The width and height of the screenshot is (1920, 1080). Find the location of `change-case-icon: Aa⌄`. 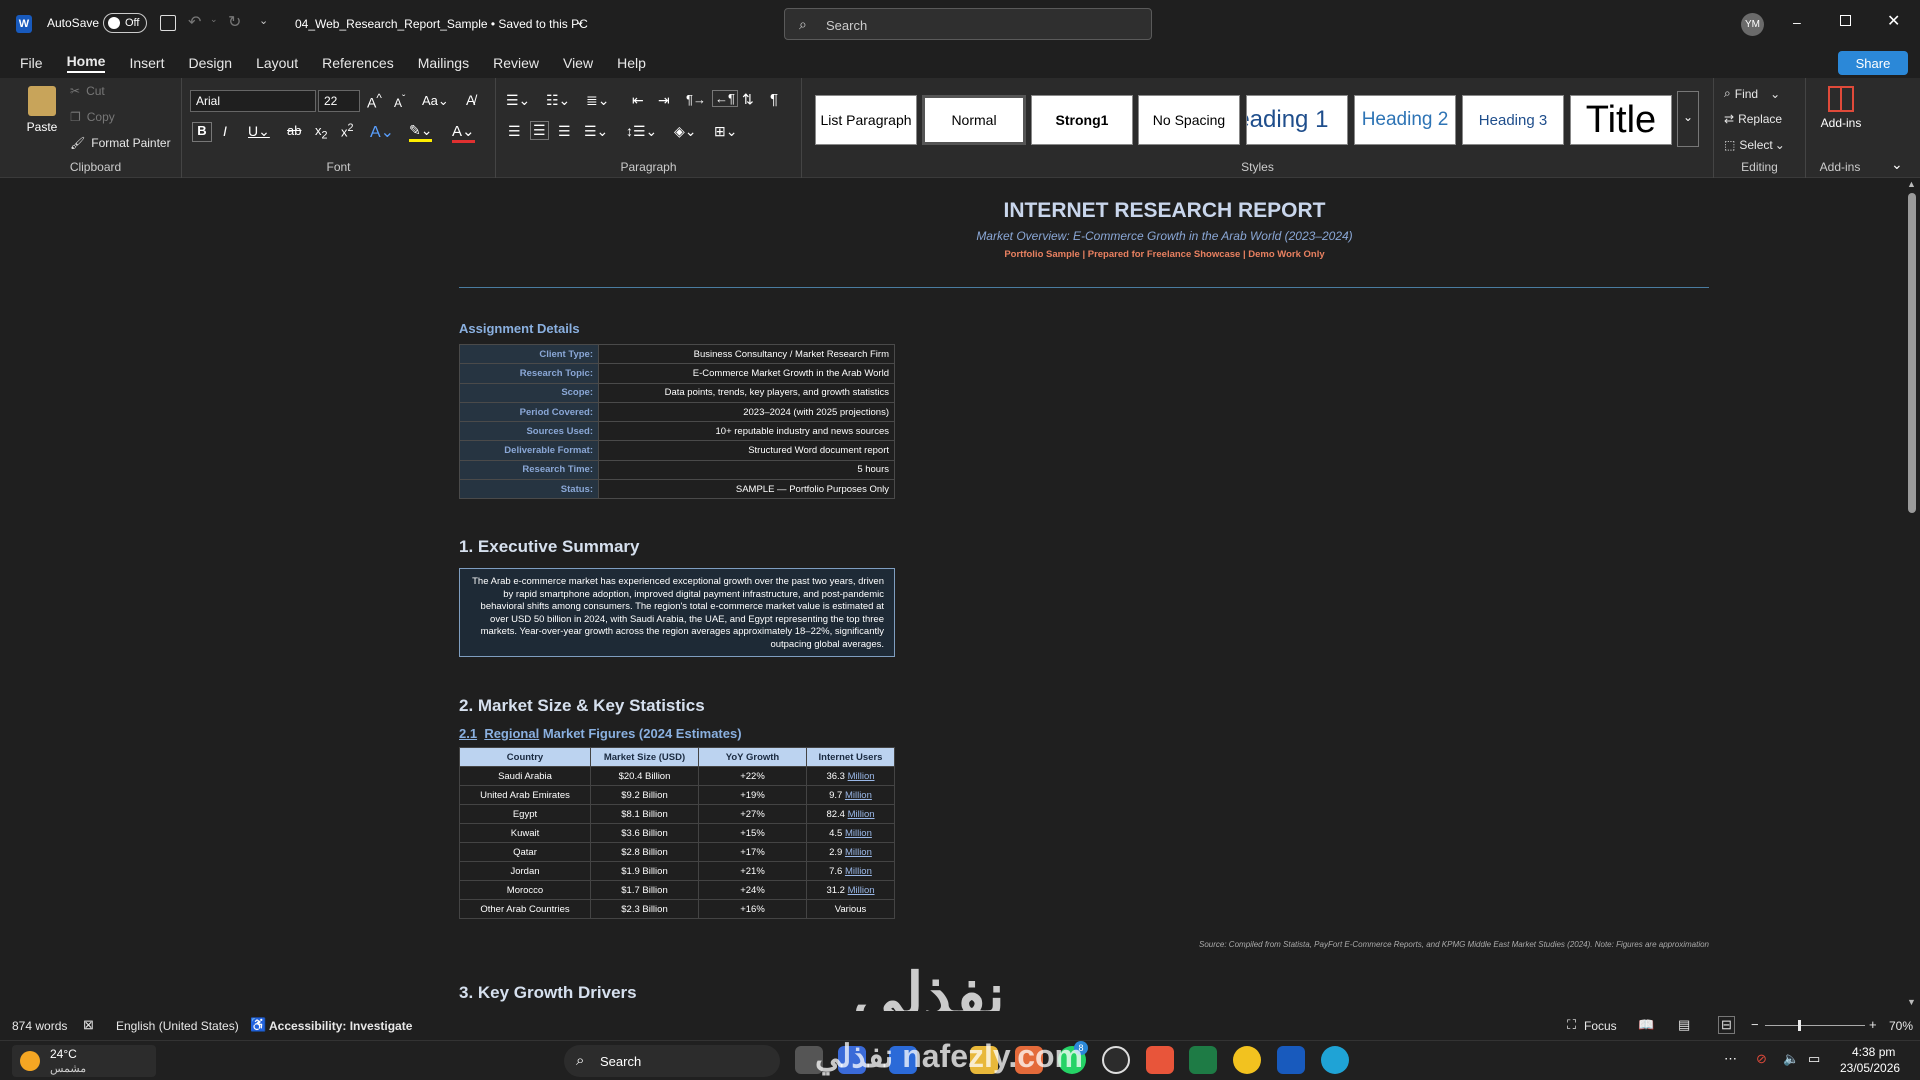

change-case-icon: Aa⌄ is located at coordinates (435, 101).